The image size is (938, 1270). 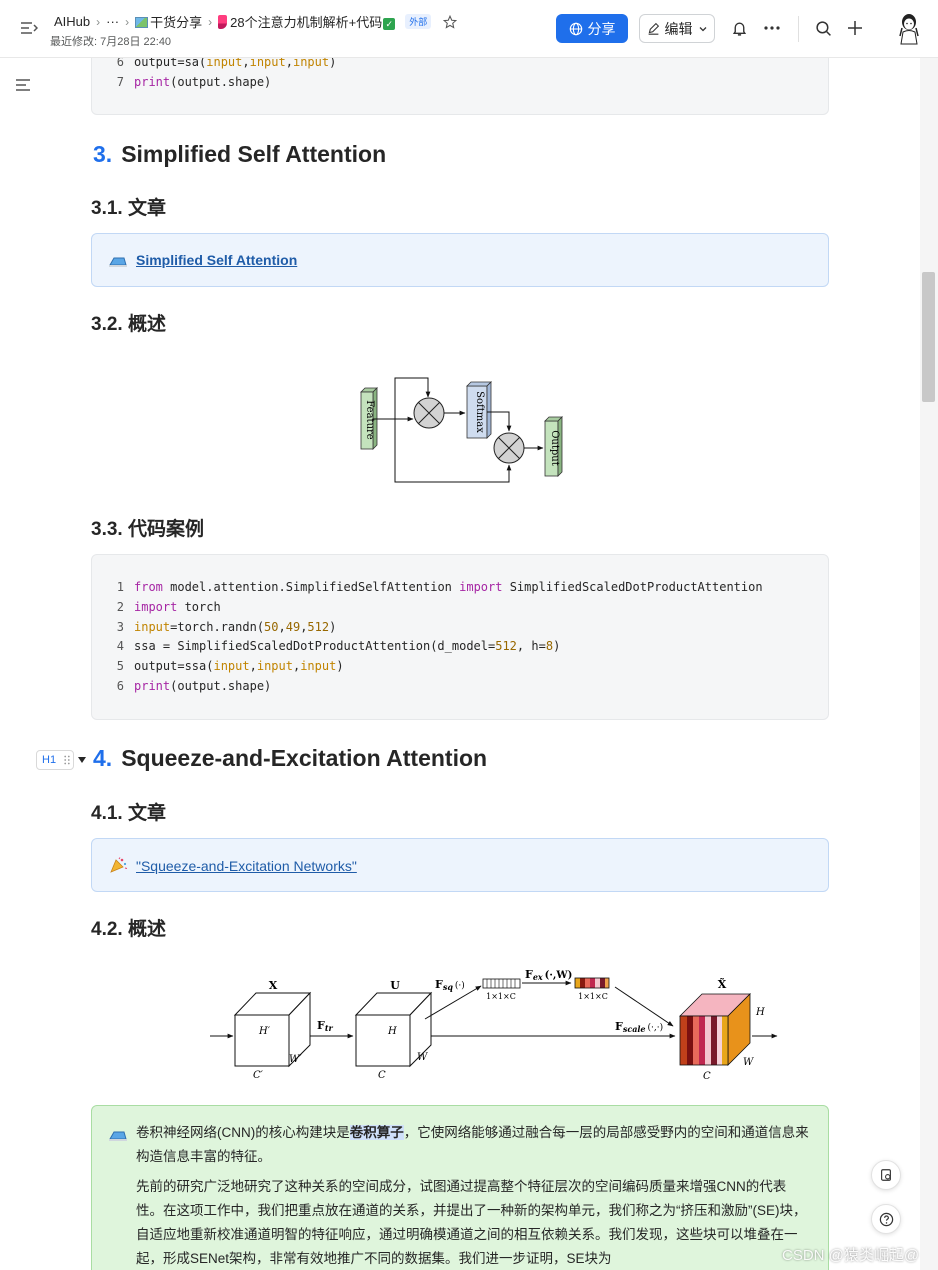 What do you see at coordinates (325, 1026) in the screenshot?
I see `svg-text: Ftr` at bounding box center [325, 1026].